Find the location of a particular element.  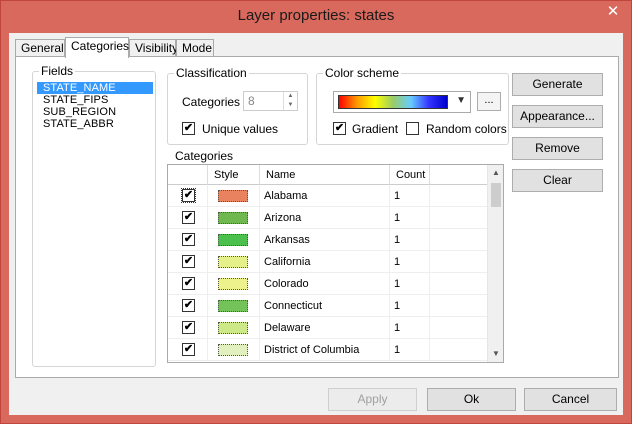

list-item: SUB_REGION is located at coordinates (95, 112).